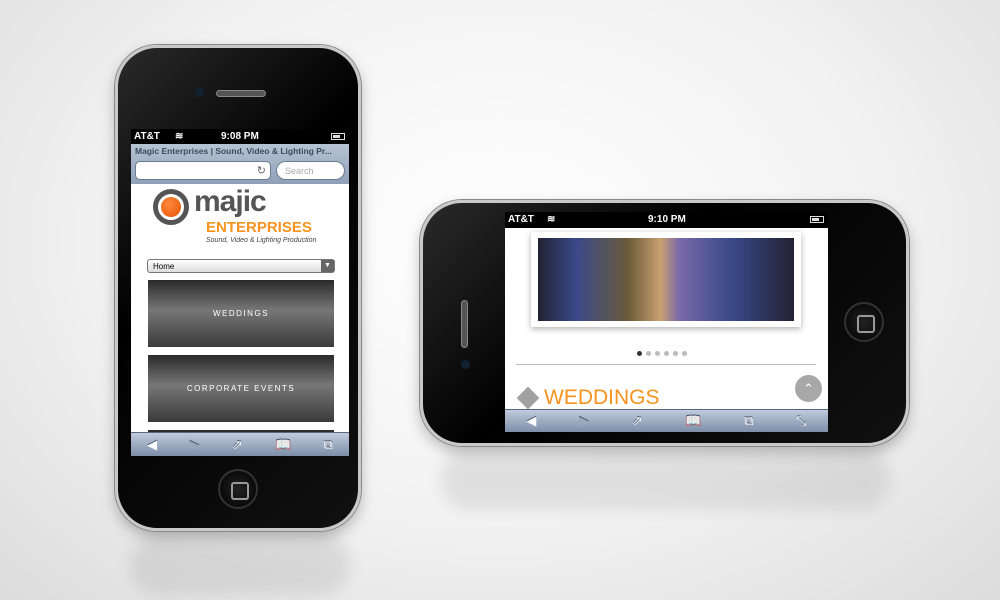  I want to click on scroll-top-button: ⌃, so click(808, 388).